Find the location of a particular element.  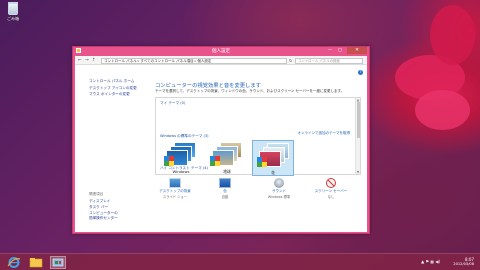

back-button: ← is located at coordinates (80, 60).